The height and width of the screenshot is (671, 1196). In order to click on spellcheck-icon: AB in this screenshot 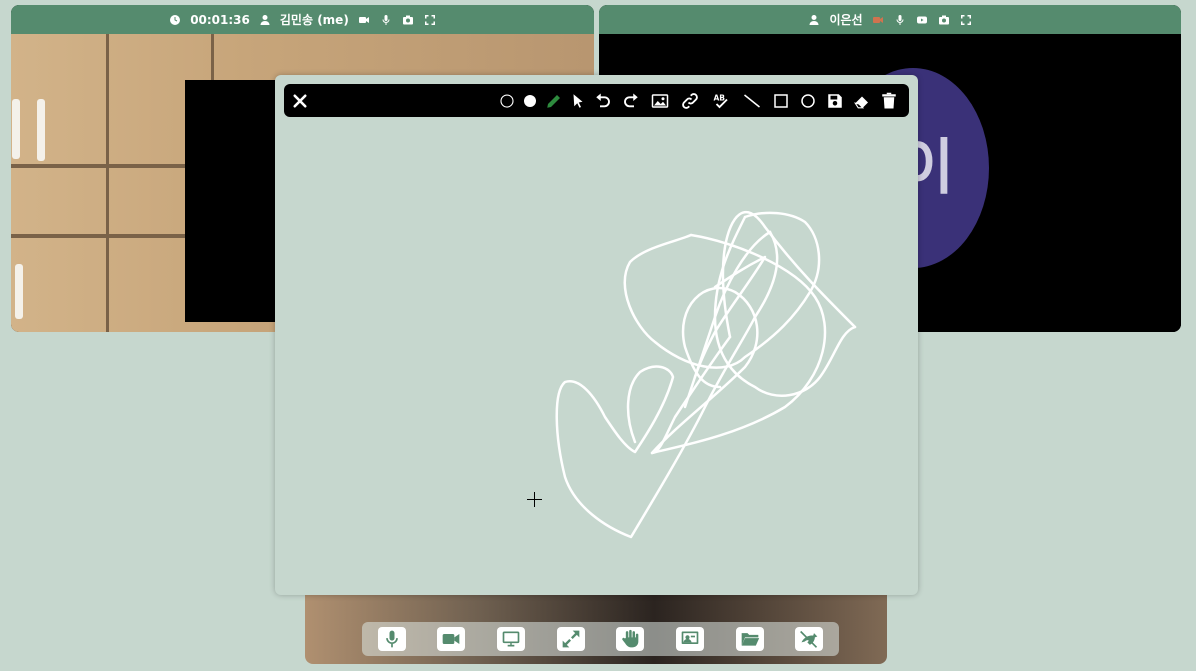, I will do `click(721, 101)`.